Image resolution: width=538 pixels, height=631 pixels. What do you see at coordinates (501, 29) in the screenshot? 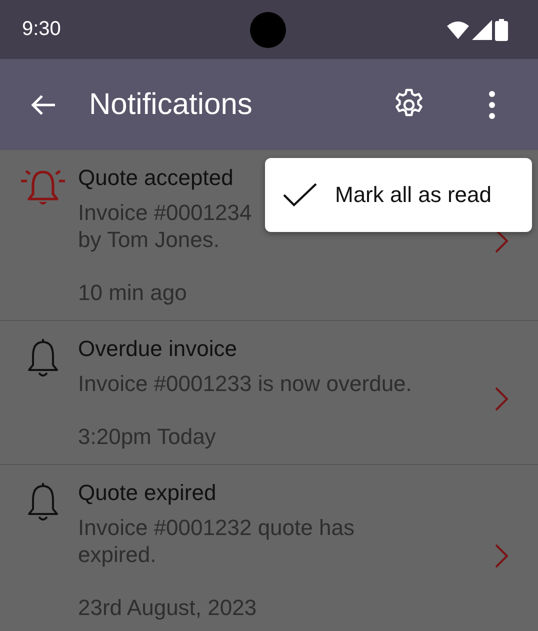
I see `battery-icon` at bounding box center [501, 29].